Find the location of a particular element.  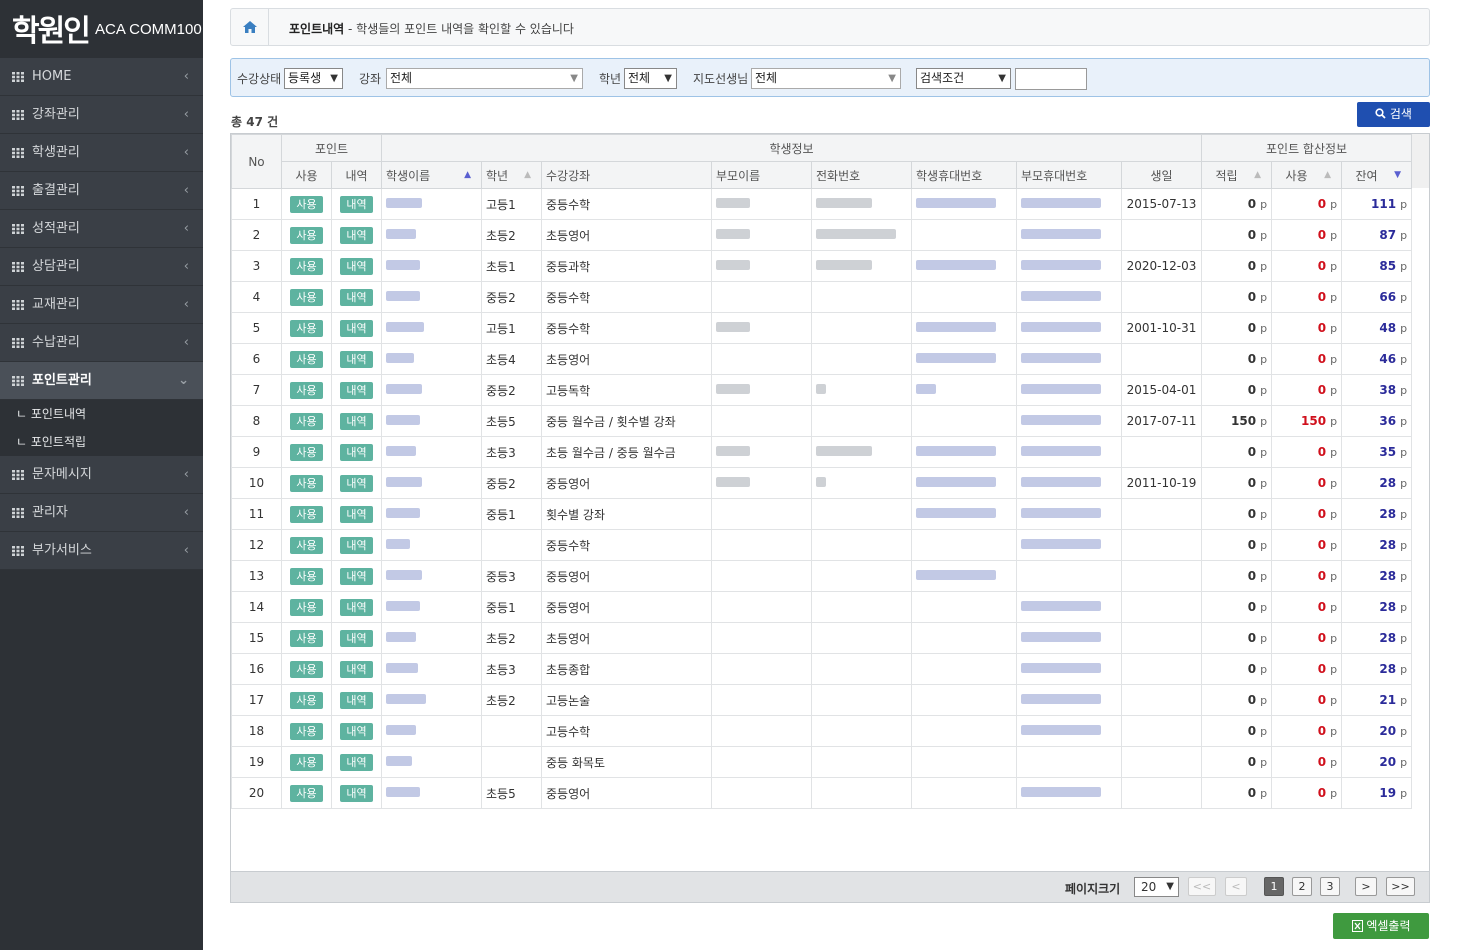

table-row: 10 사용 내역 중등2 중등영어 2011-10-19 0 p 0 p 28 p is located at coordinates (822, 483).